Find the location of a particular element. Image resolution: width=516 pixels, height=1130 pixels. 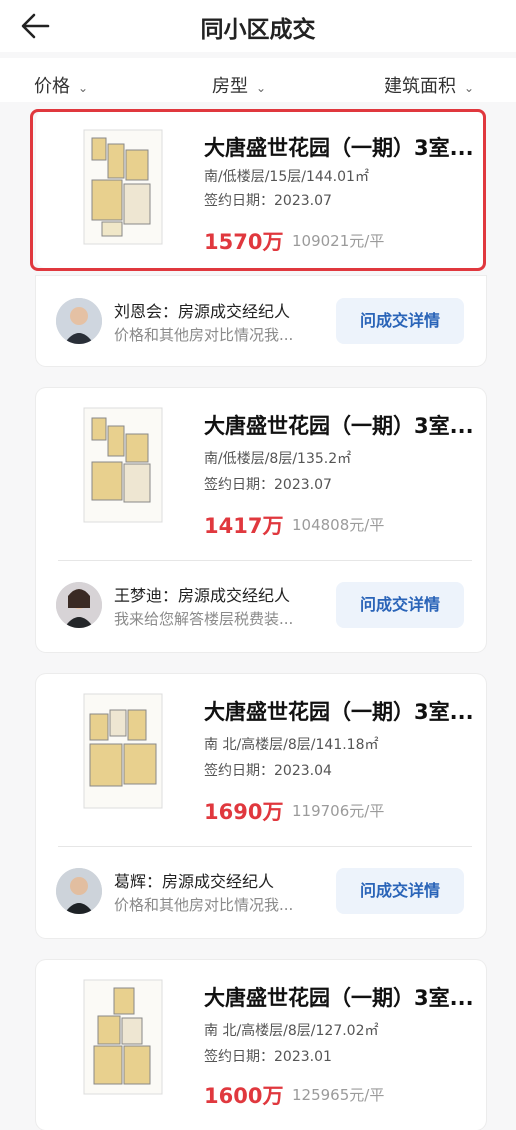

listing-price: 1570万 is located at coordinates (244, 242).